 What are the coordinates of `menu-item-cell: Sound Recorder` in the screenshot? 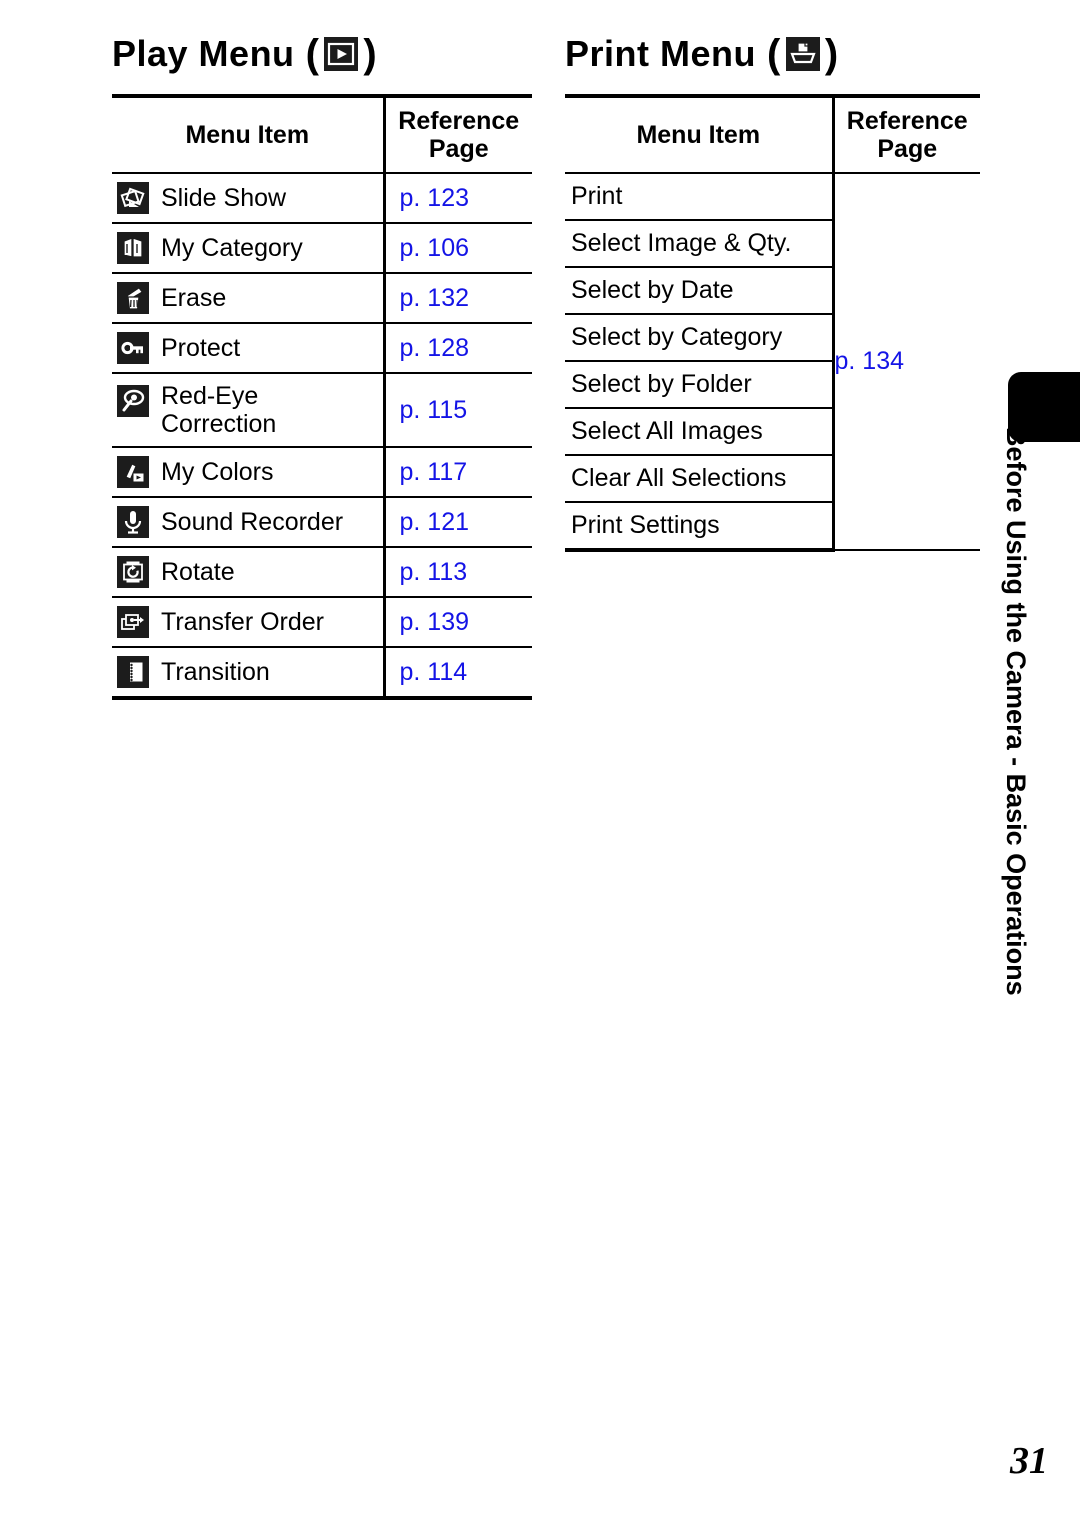 It's located at (248, 522).